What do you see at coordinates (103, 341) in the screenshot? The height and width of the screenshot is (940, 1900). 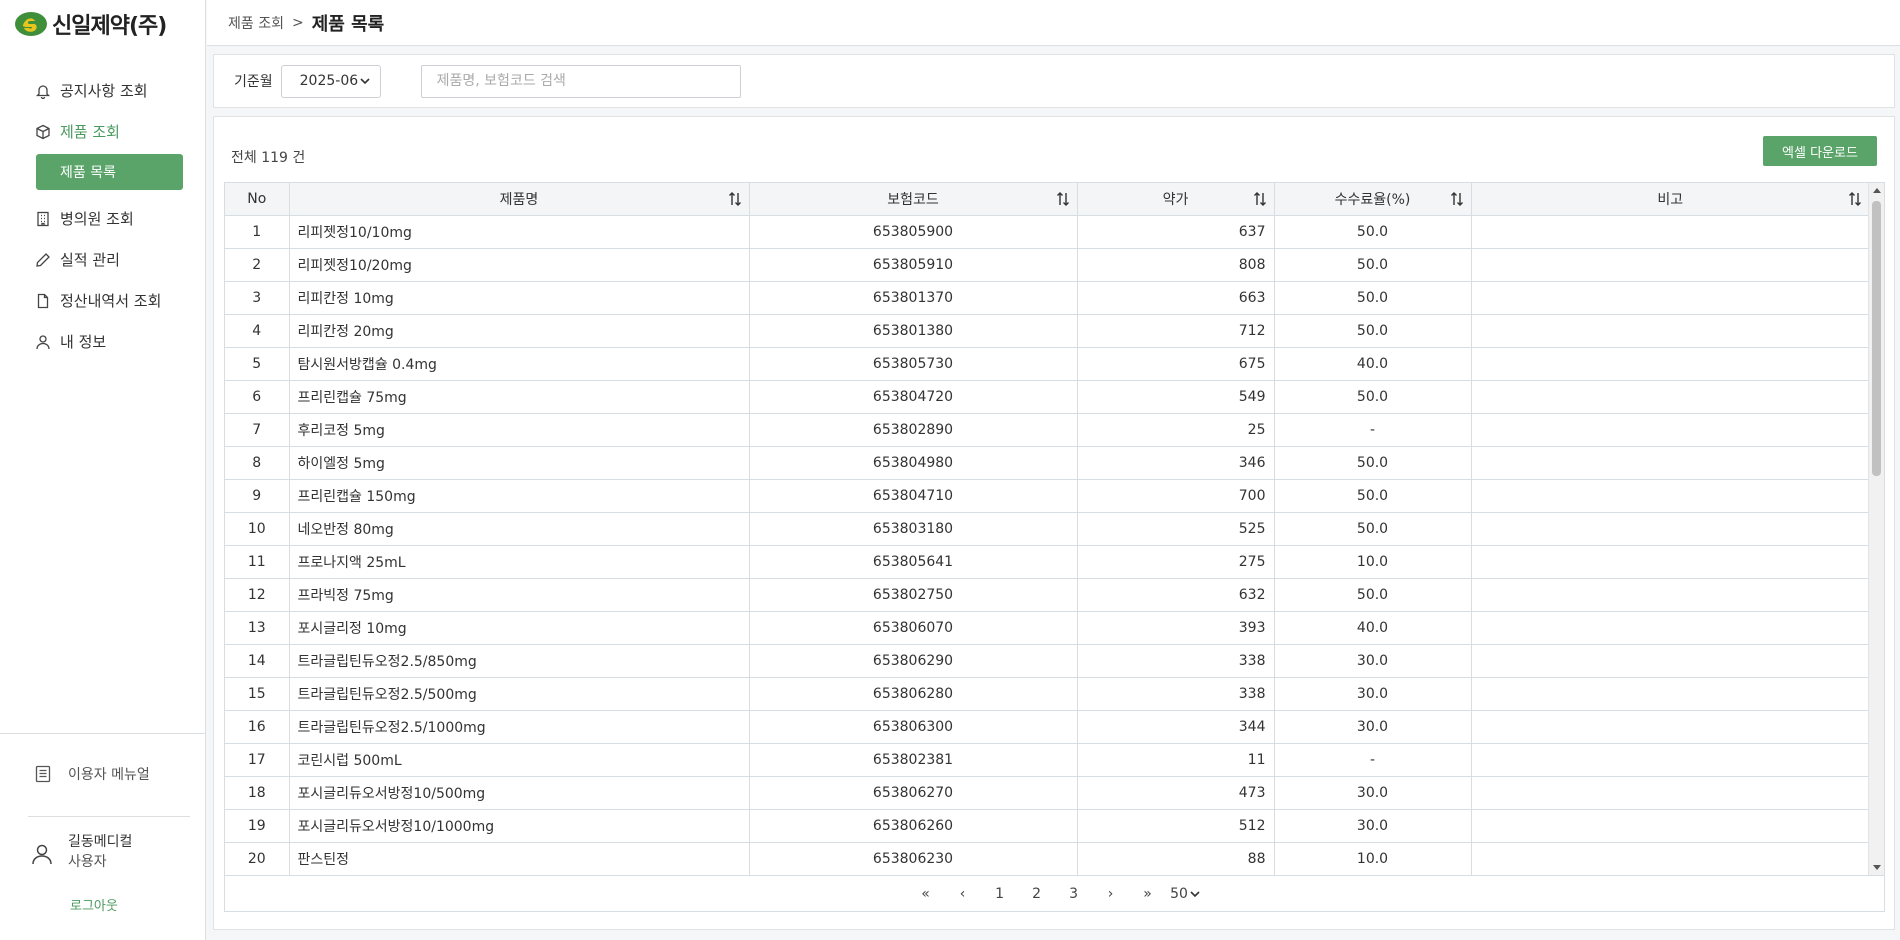 I see `sidebar-item-my-info: 내 정보` at bounding box center [103, 341].